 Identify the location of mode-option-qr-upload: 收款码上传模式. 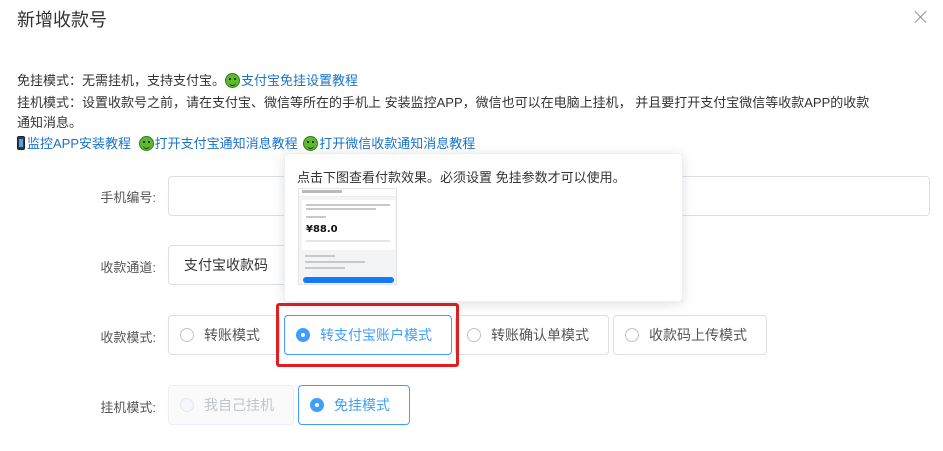
(690, 335).